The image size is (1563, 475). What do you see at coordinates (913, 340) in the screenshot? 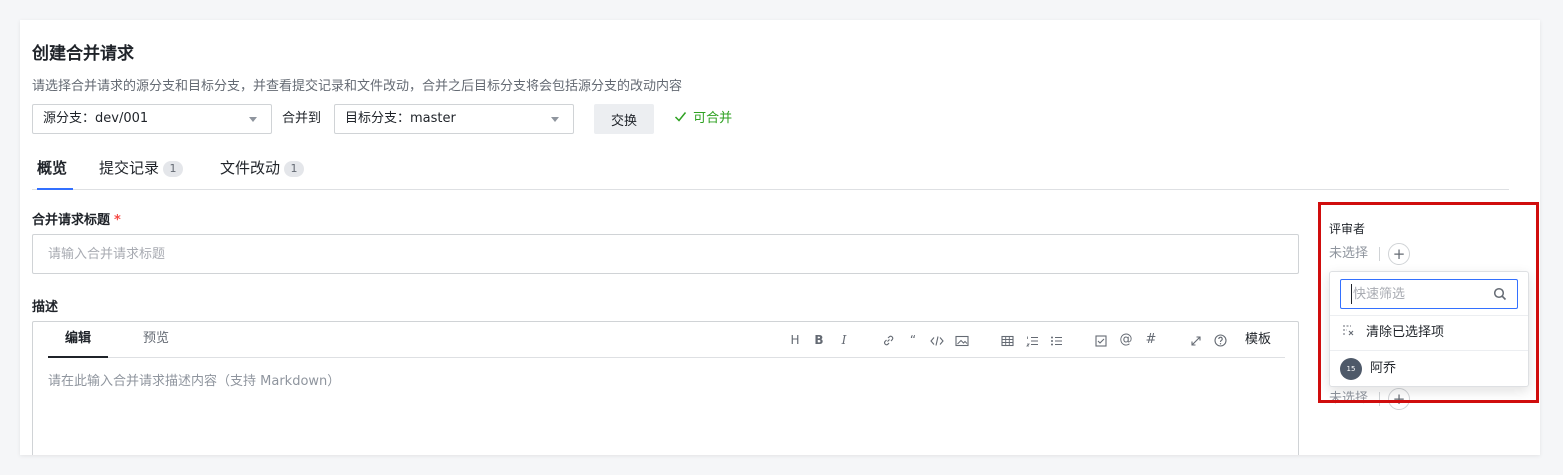
I see `quote-button: “` at bounding box center [913, 340].